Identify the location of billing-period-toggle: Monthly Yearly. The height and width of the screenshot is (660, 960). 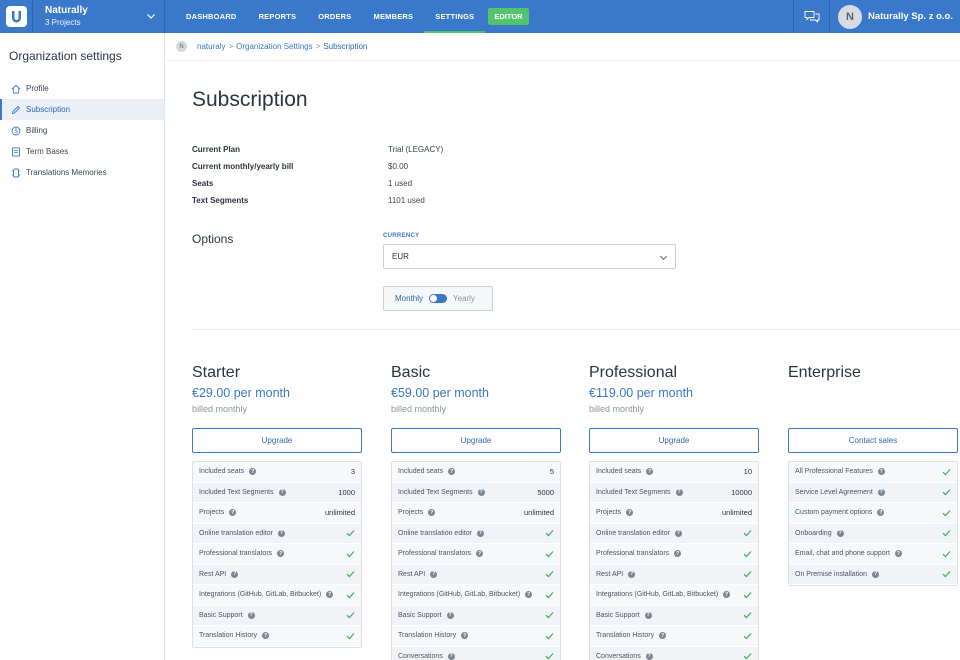
(438, 298).